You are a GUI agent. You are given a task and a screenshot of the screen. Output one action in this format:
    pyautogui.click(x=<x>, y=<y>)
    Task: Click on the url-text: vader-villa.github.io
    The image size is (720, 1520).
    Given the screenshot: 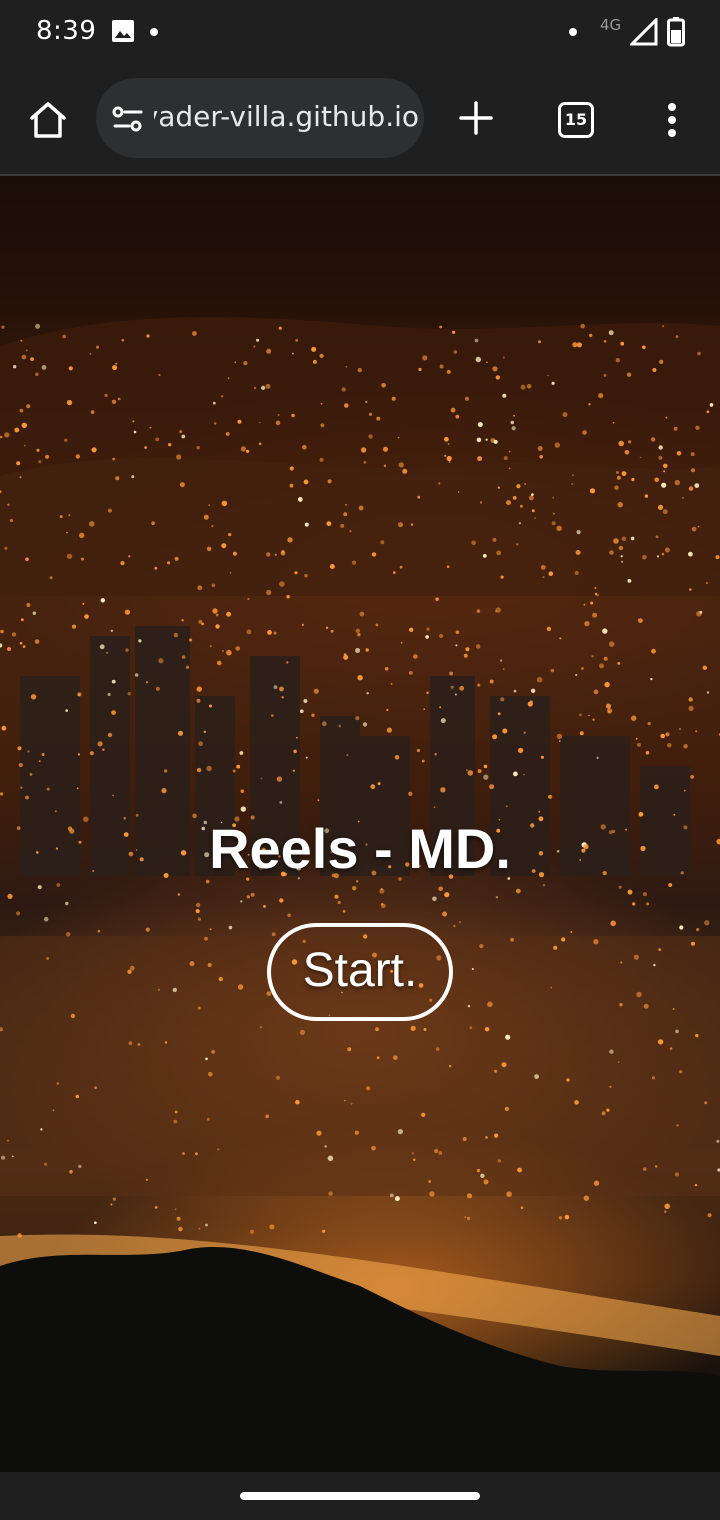 What is the action you would take?
    pyautogui.click(x=286, y=118)
    